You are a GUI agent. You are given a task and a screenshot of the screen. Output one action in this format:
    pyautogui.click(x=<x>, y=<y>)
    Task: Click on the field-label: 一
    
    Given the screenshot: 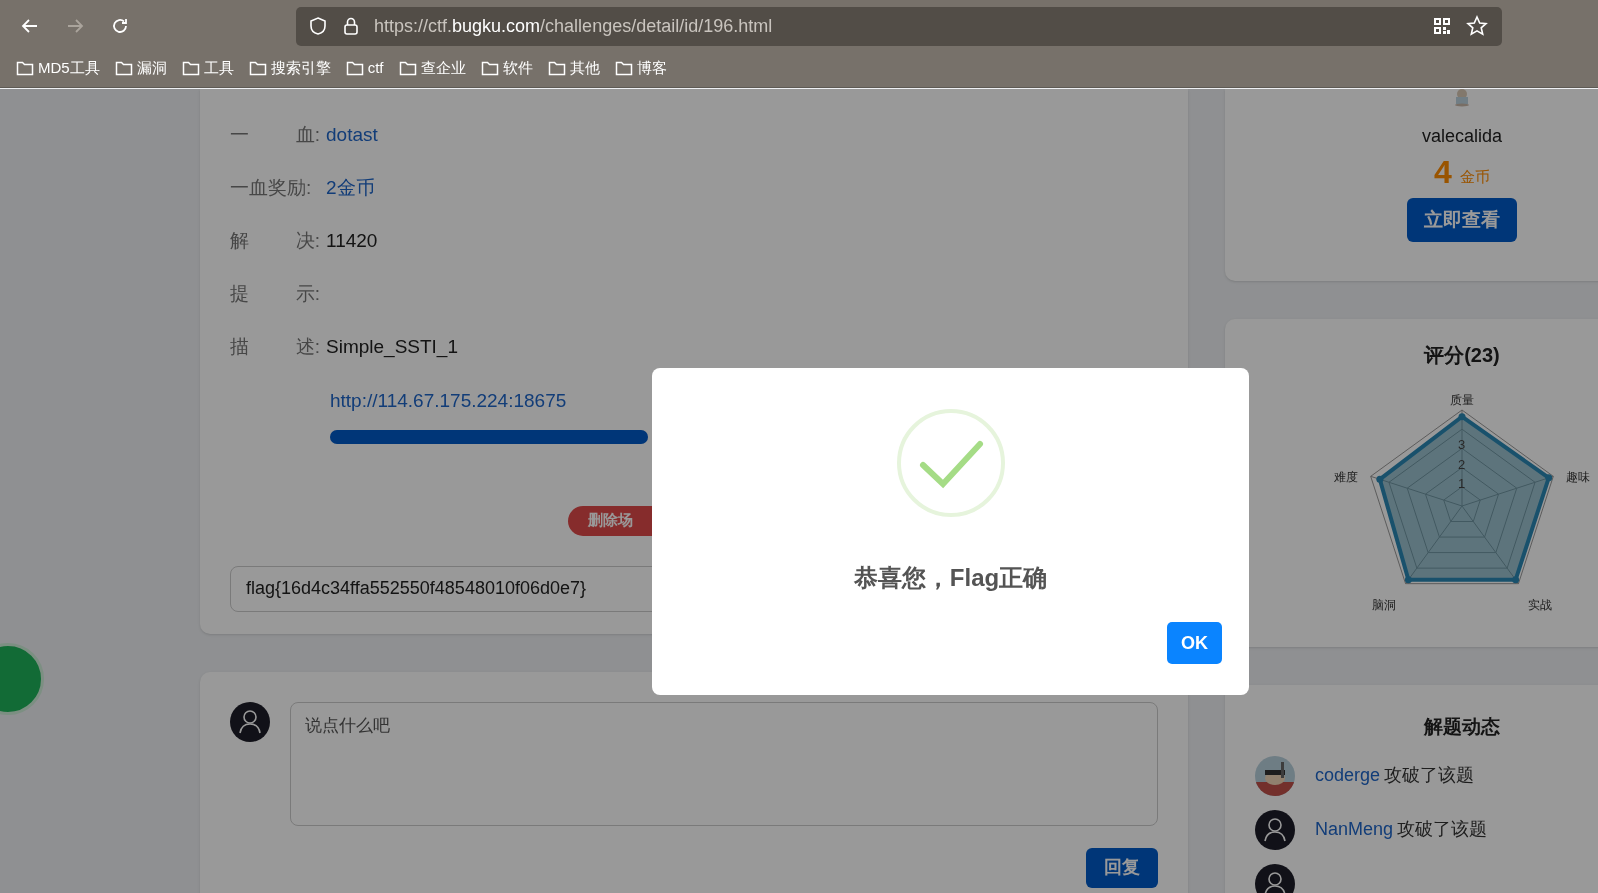 What is the action you would take?
    pyautogui.click(x=239, y=134)
    